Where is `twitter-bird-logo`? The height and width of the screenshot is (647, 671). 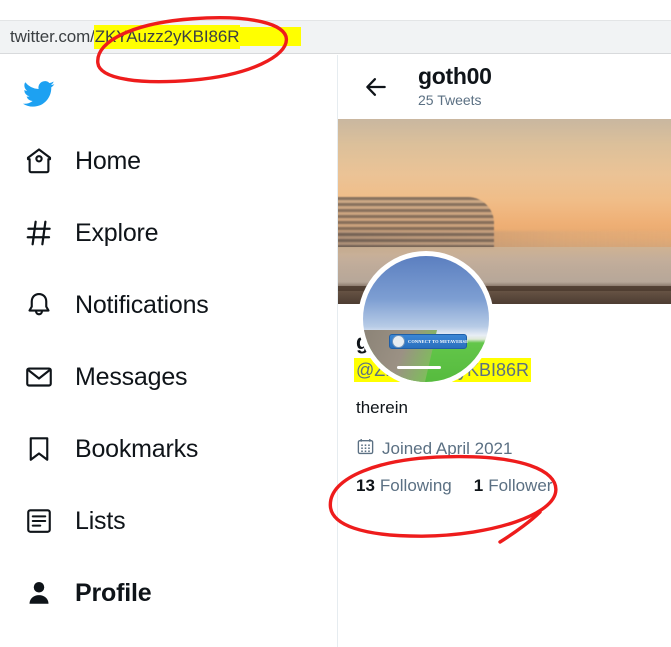
twitter-bird-logo is located at coordinates (39, 96).